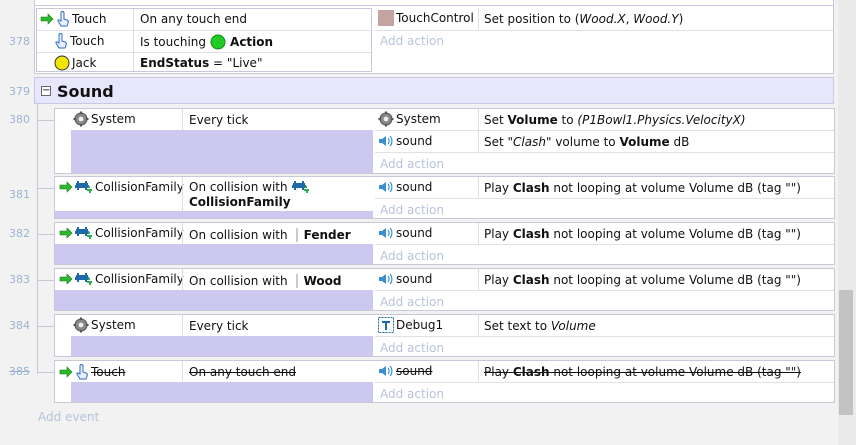 This screenshot has width=856, height=445. What do you see at coordinates (426, 18) in the screenshot?
I see `top-action1-object: TouchControl` at bounding box center [426, 18].